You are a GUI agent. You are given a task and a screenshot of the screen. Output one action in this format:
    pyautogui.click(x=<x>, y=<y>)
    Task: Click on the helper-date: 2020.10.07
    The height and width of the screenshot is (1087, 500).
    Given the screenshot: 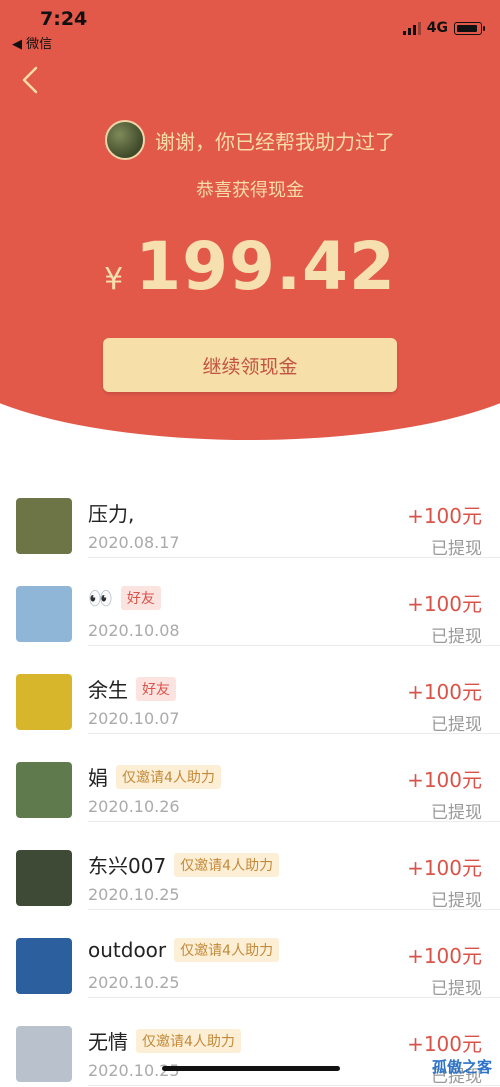 What is the action you would take?
    pyautogui.click(x=134, y=718)
    